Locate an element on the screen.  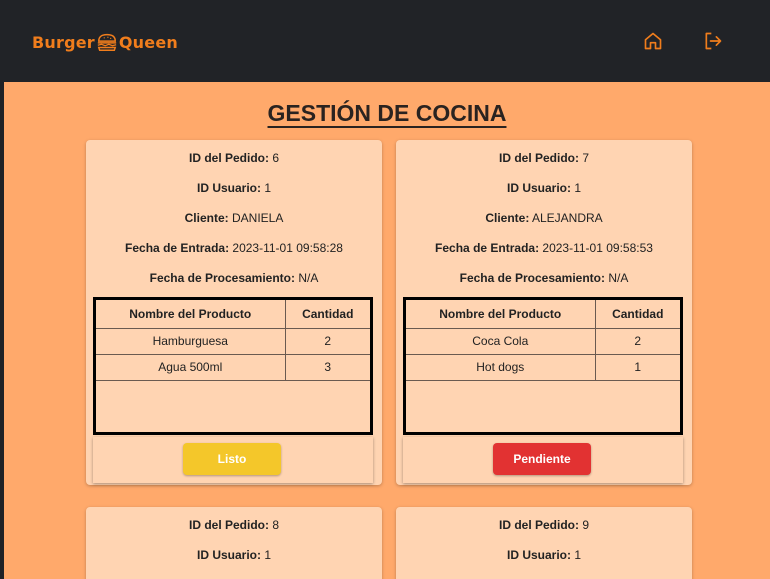
product-name: Hamburguesa is located at coordinates (191, 341).